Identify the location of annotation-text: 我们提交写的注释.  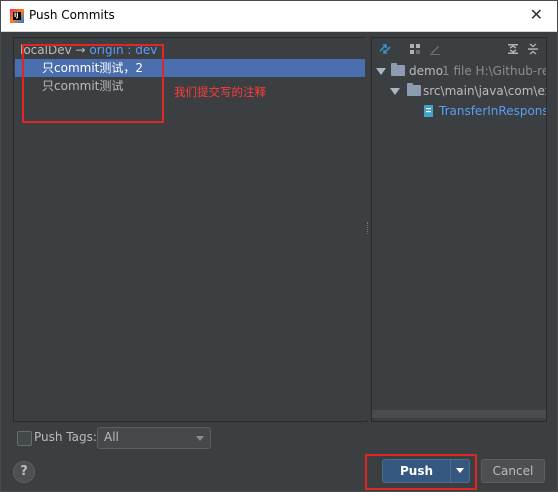
(220, 92).